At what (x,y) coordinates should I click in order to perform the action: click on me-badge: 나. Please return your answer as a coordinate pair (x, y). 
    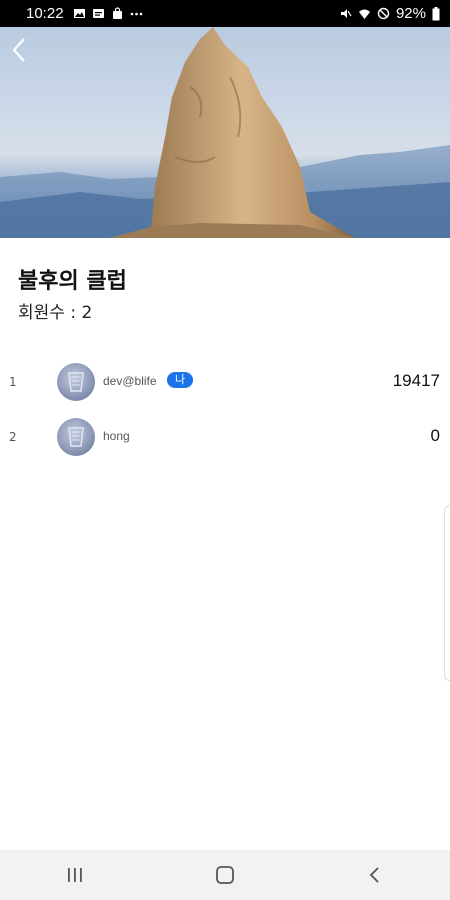
    Looking at the image, I should click on (180, 380).